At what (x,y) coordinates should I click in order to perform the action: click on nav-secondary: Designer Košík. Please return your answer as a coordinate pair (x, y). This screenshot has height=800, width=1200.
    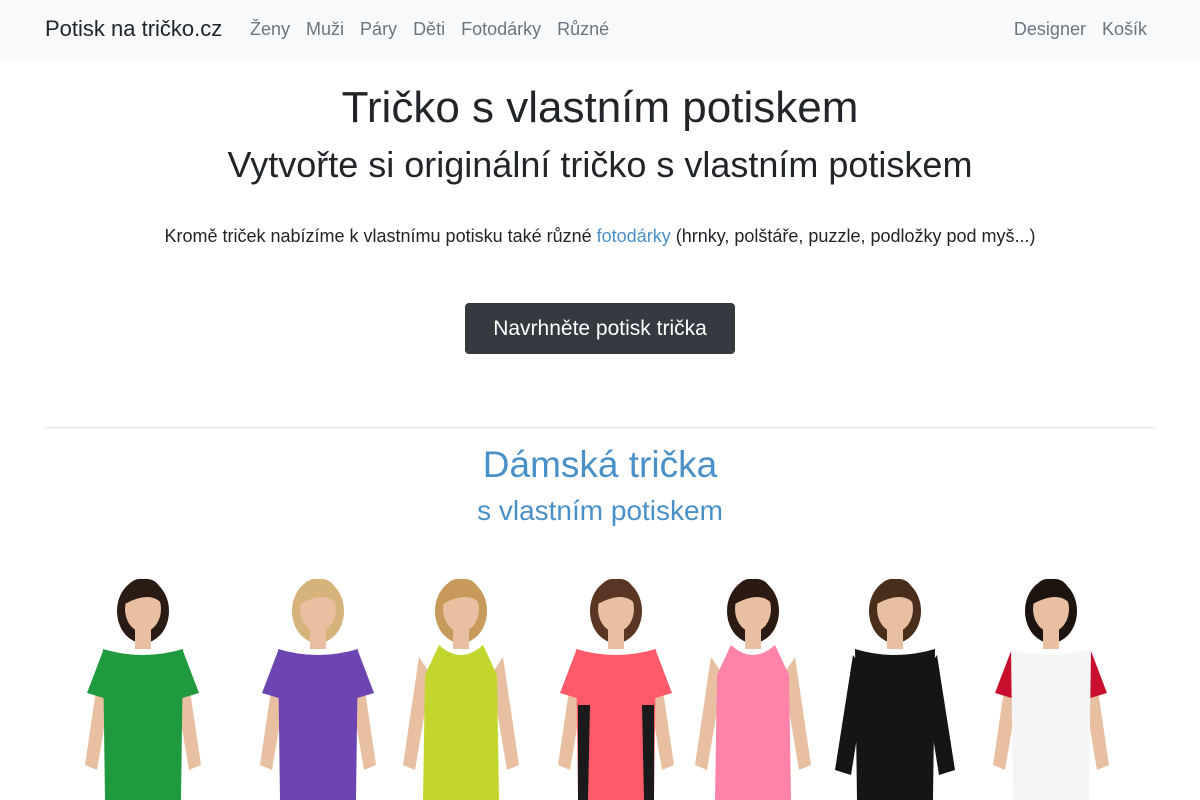
    Looking at the image, I should click on (1080, 29).